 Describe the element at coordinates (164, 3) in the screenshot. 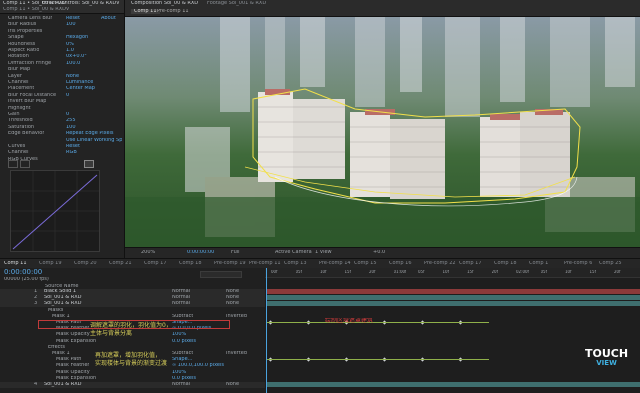

I see `tab-composition: Composition Sol_00 & RXD` at that location.